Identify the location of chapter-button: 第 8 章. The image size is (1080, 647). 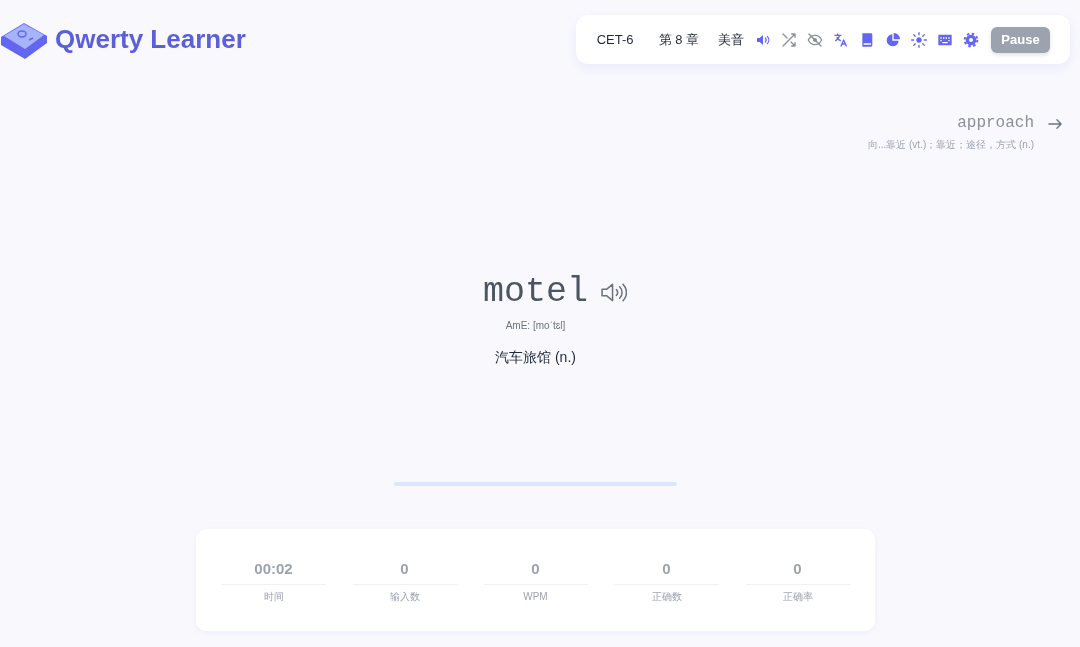
(678, 39).